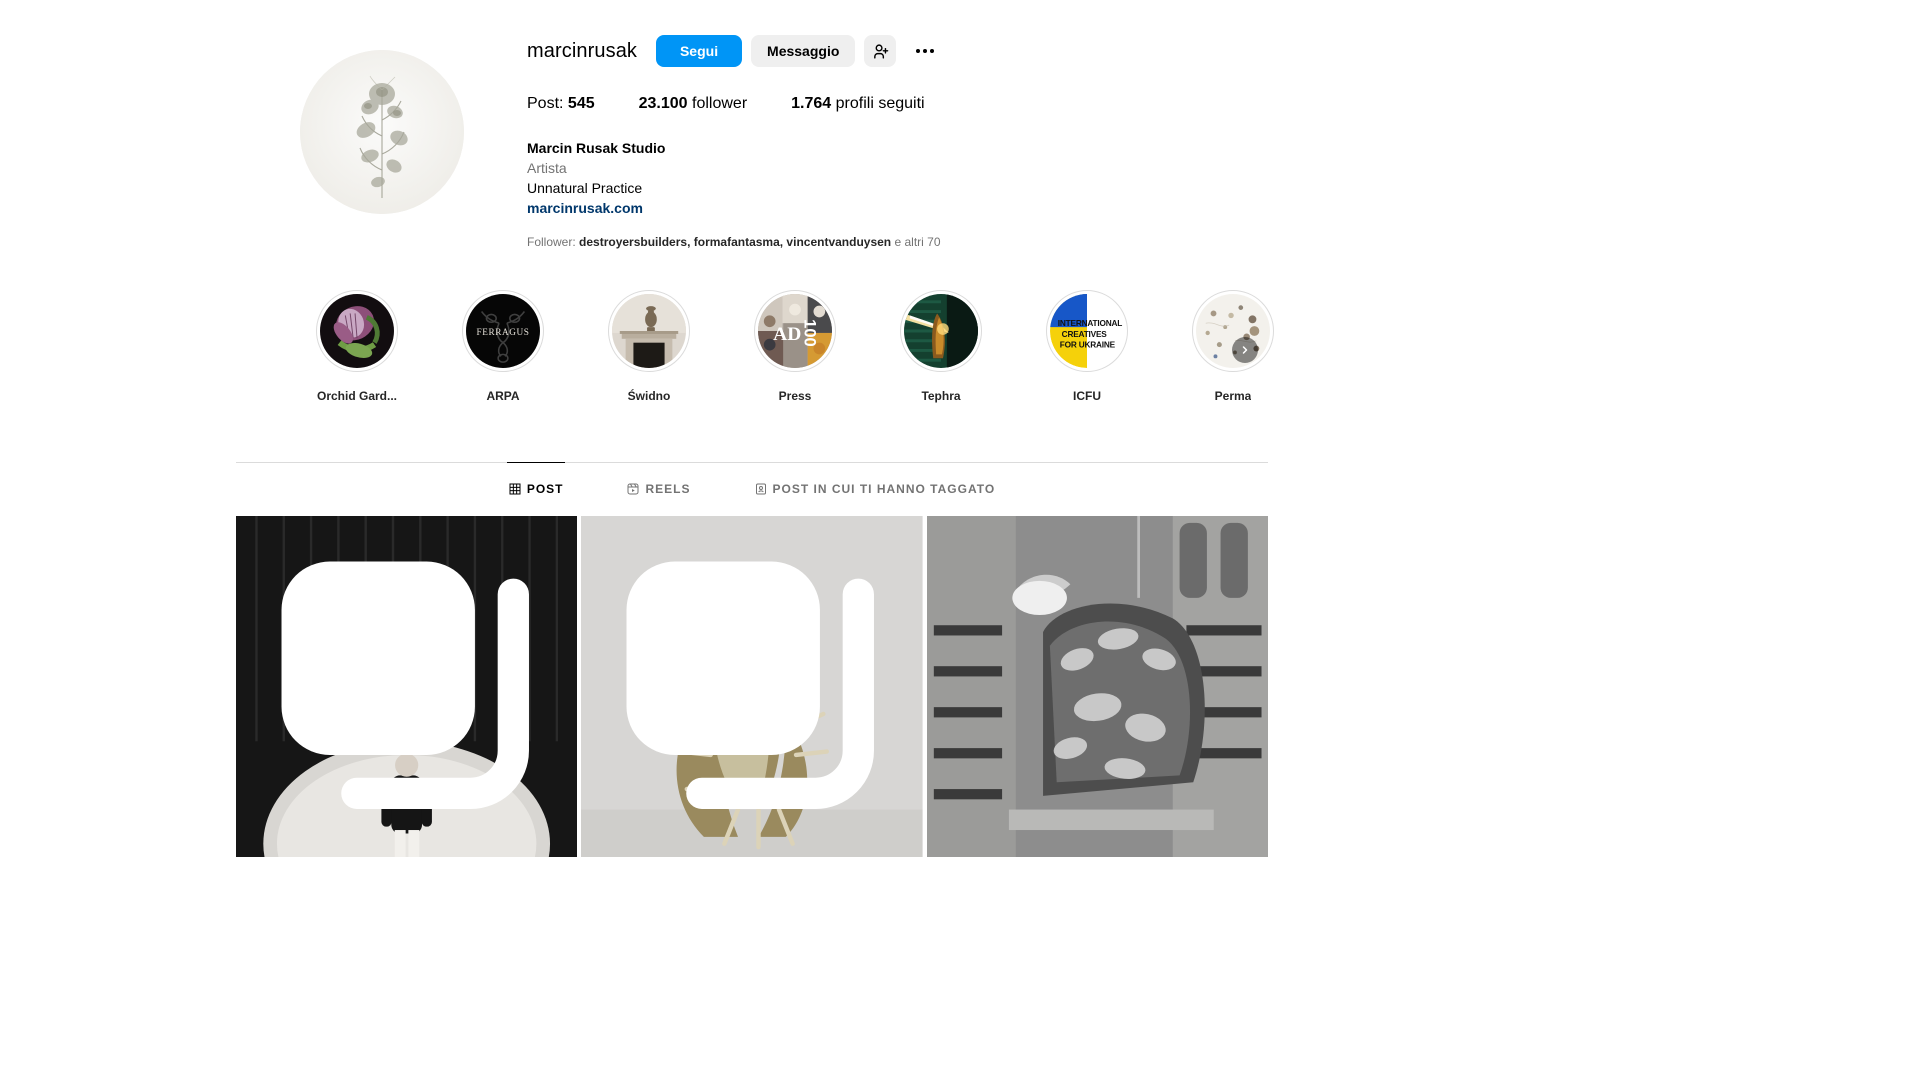 Image resolution: width=1920 pixels, height=1080 pixels. Describe the element at coordinates (503, 396) in the screenshot. I see `highlight-label: ARPA` at that location.